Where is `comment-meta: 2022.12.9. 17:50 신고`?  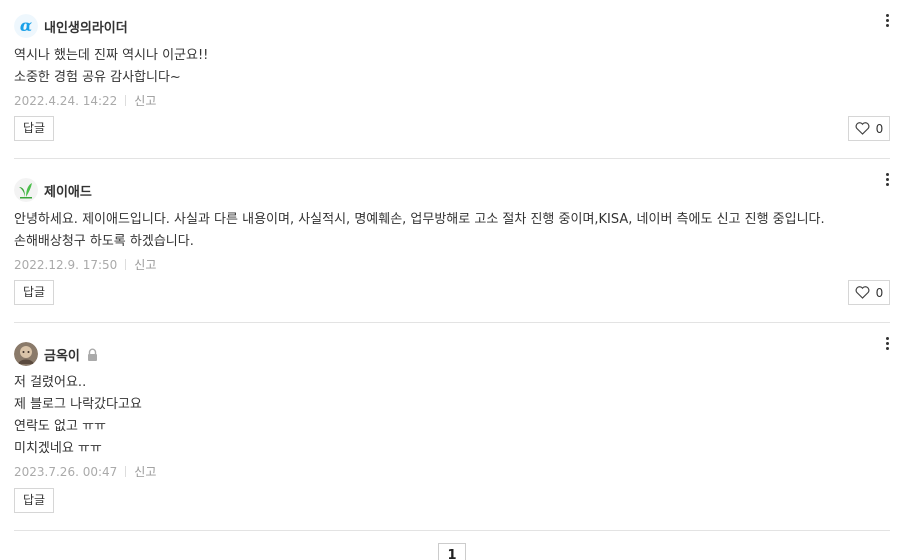
comment-meta: 2022.12.9. 17:50 신고 is located at coordinates (85, 264).